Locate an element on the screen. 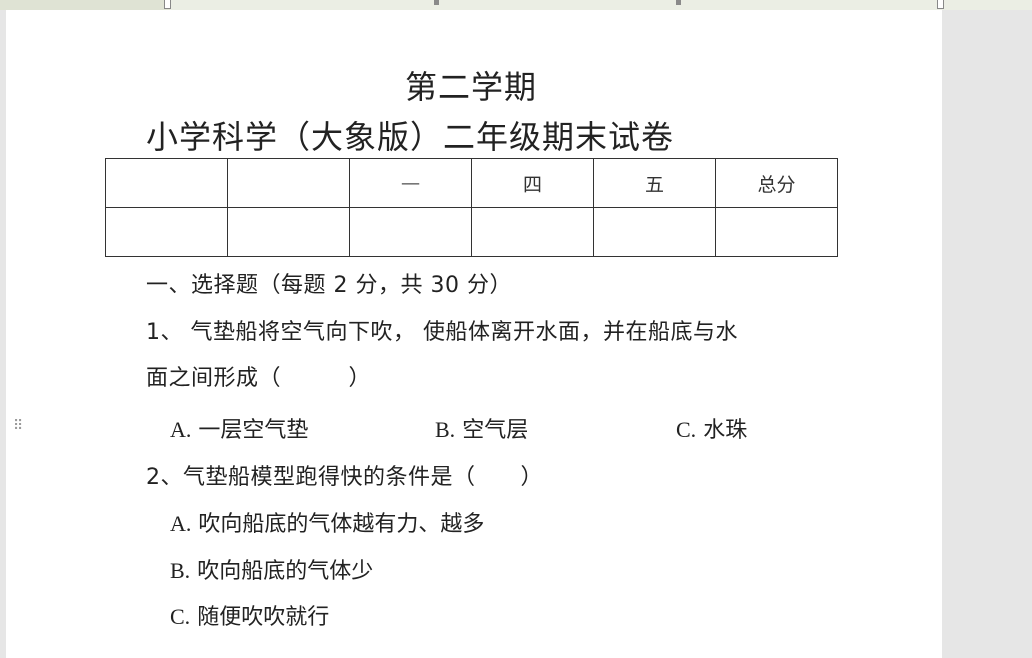  option-text: 随便吹吹就行 is located at coordinates (263, 617).